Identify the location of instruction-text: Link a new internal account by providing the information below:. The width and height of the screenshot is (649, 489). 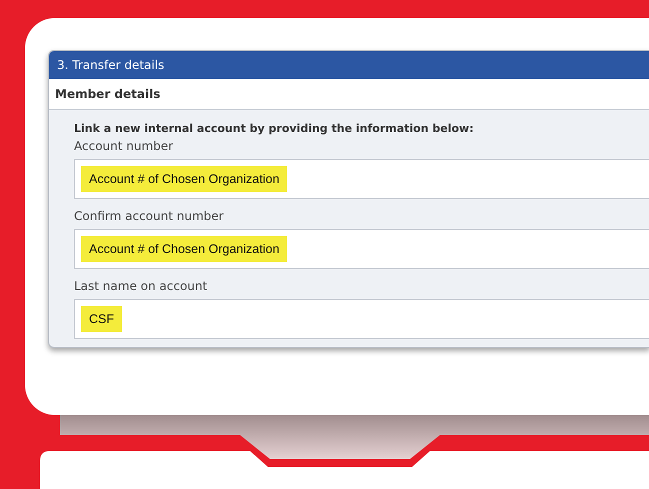
(274, 128).